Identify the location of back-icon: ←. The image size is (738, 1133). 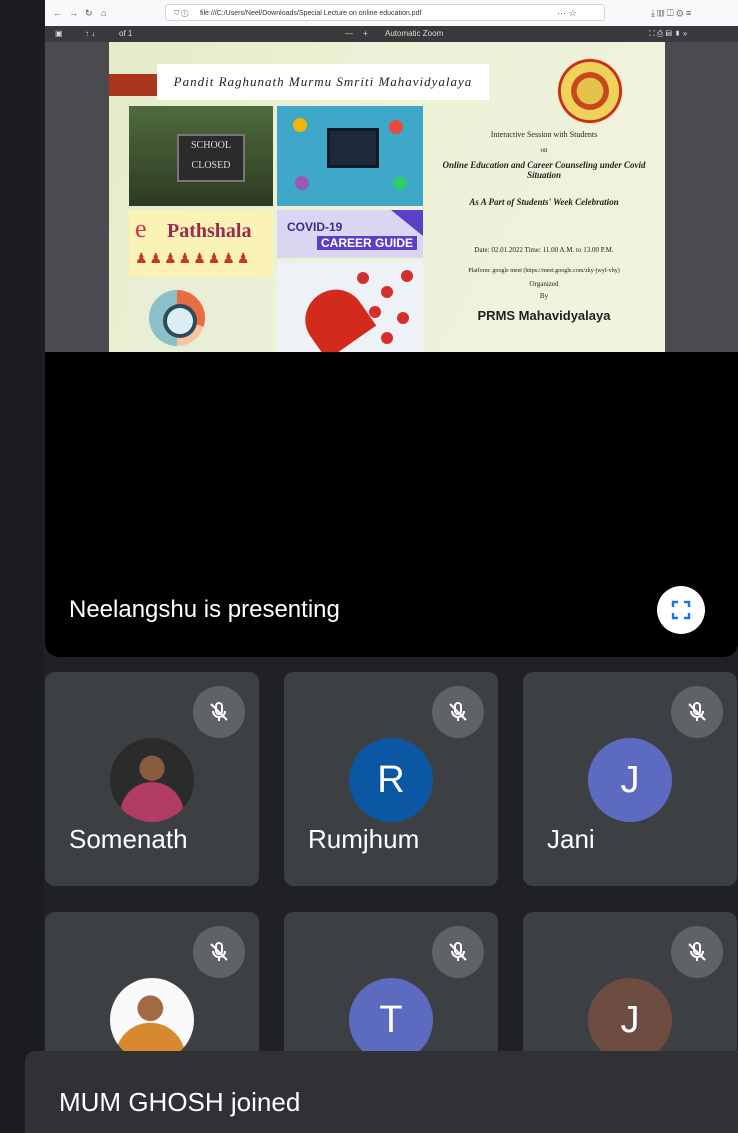
(57, 13).